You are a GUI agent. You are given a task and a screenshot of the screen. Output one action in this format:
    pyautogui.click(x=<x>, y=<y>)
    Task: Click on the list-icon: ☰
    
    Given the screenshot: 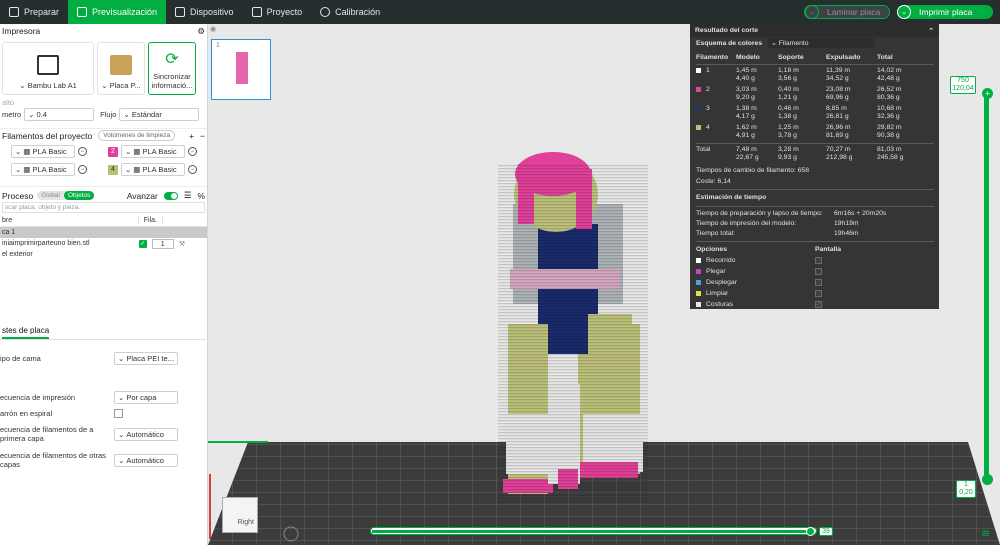 What is the action you would take?
    pyautogui.click(x=188, y=195)
    